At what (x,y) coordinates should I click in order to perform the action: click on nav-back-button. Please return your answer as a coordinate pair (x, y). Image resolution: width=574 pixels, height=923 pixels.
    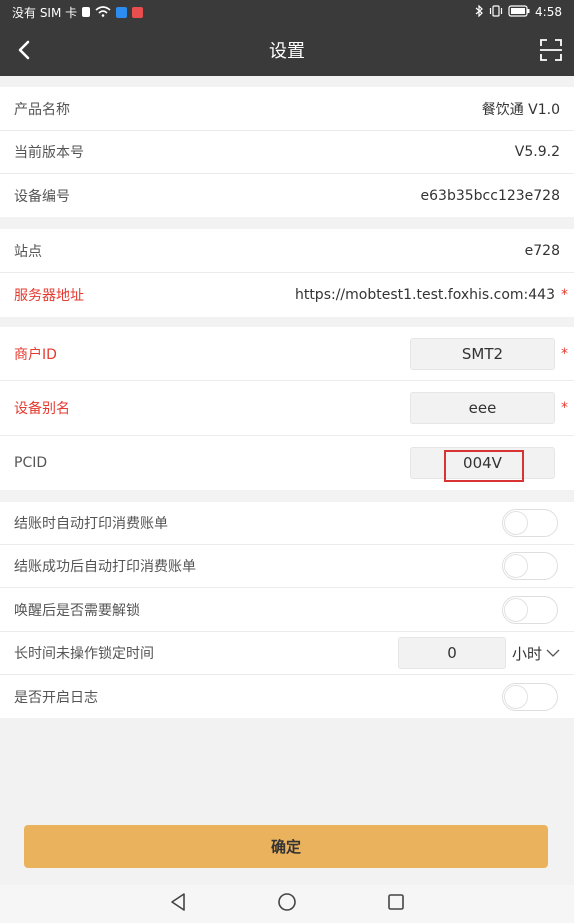
    Looking at the image, I should click on (178, 904).